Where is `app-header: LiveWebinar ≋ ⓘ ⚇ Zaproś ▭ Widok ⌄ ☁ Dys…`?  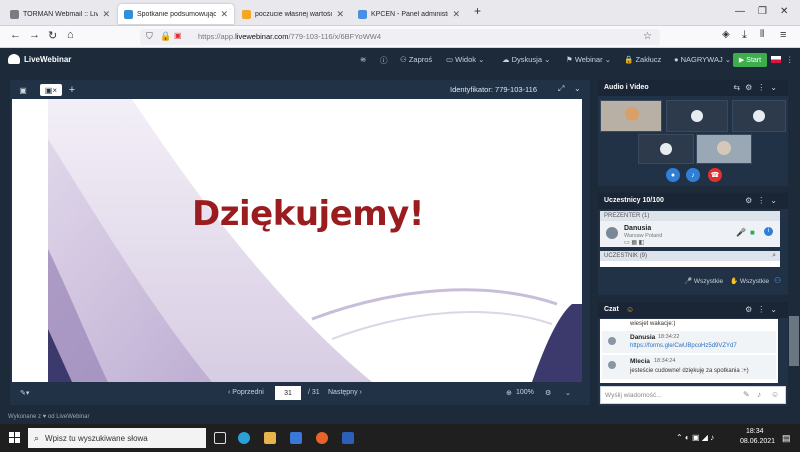
app-header: LiveWebinar ≋ ⓘ ⚇ Zaproś ▭ Widok ⌄ ☁ Dys… is located at coordinates (400, 60).